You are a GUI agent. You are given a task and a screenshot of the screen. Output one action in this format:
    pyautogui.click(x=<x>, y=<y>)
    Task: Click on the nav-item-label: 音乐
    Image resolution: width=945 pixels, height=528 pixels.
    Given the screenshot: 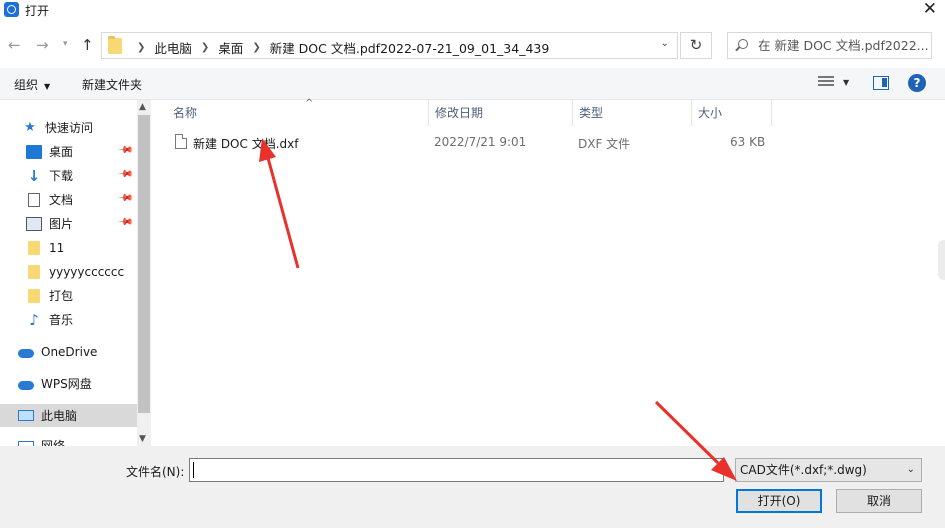 What is the action you would take?
    pyautogui.click(x=61, y=320)
    